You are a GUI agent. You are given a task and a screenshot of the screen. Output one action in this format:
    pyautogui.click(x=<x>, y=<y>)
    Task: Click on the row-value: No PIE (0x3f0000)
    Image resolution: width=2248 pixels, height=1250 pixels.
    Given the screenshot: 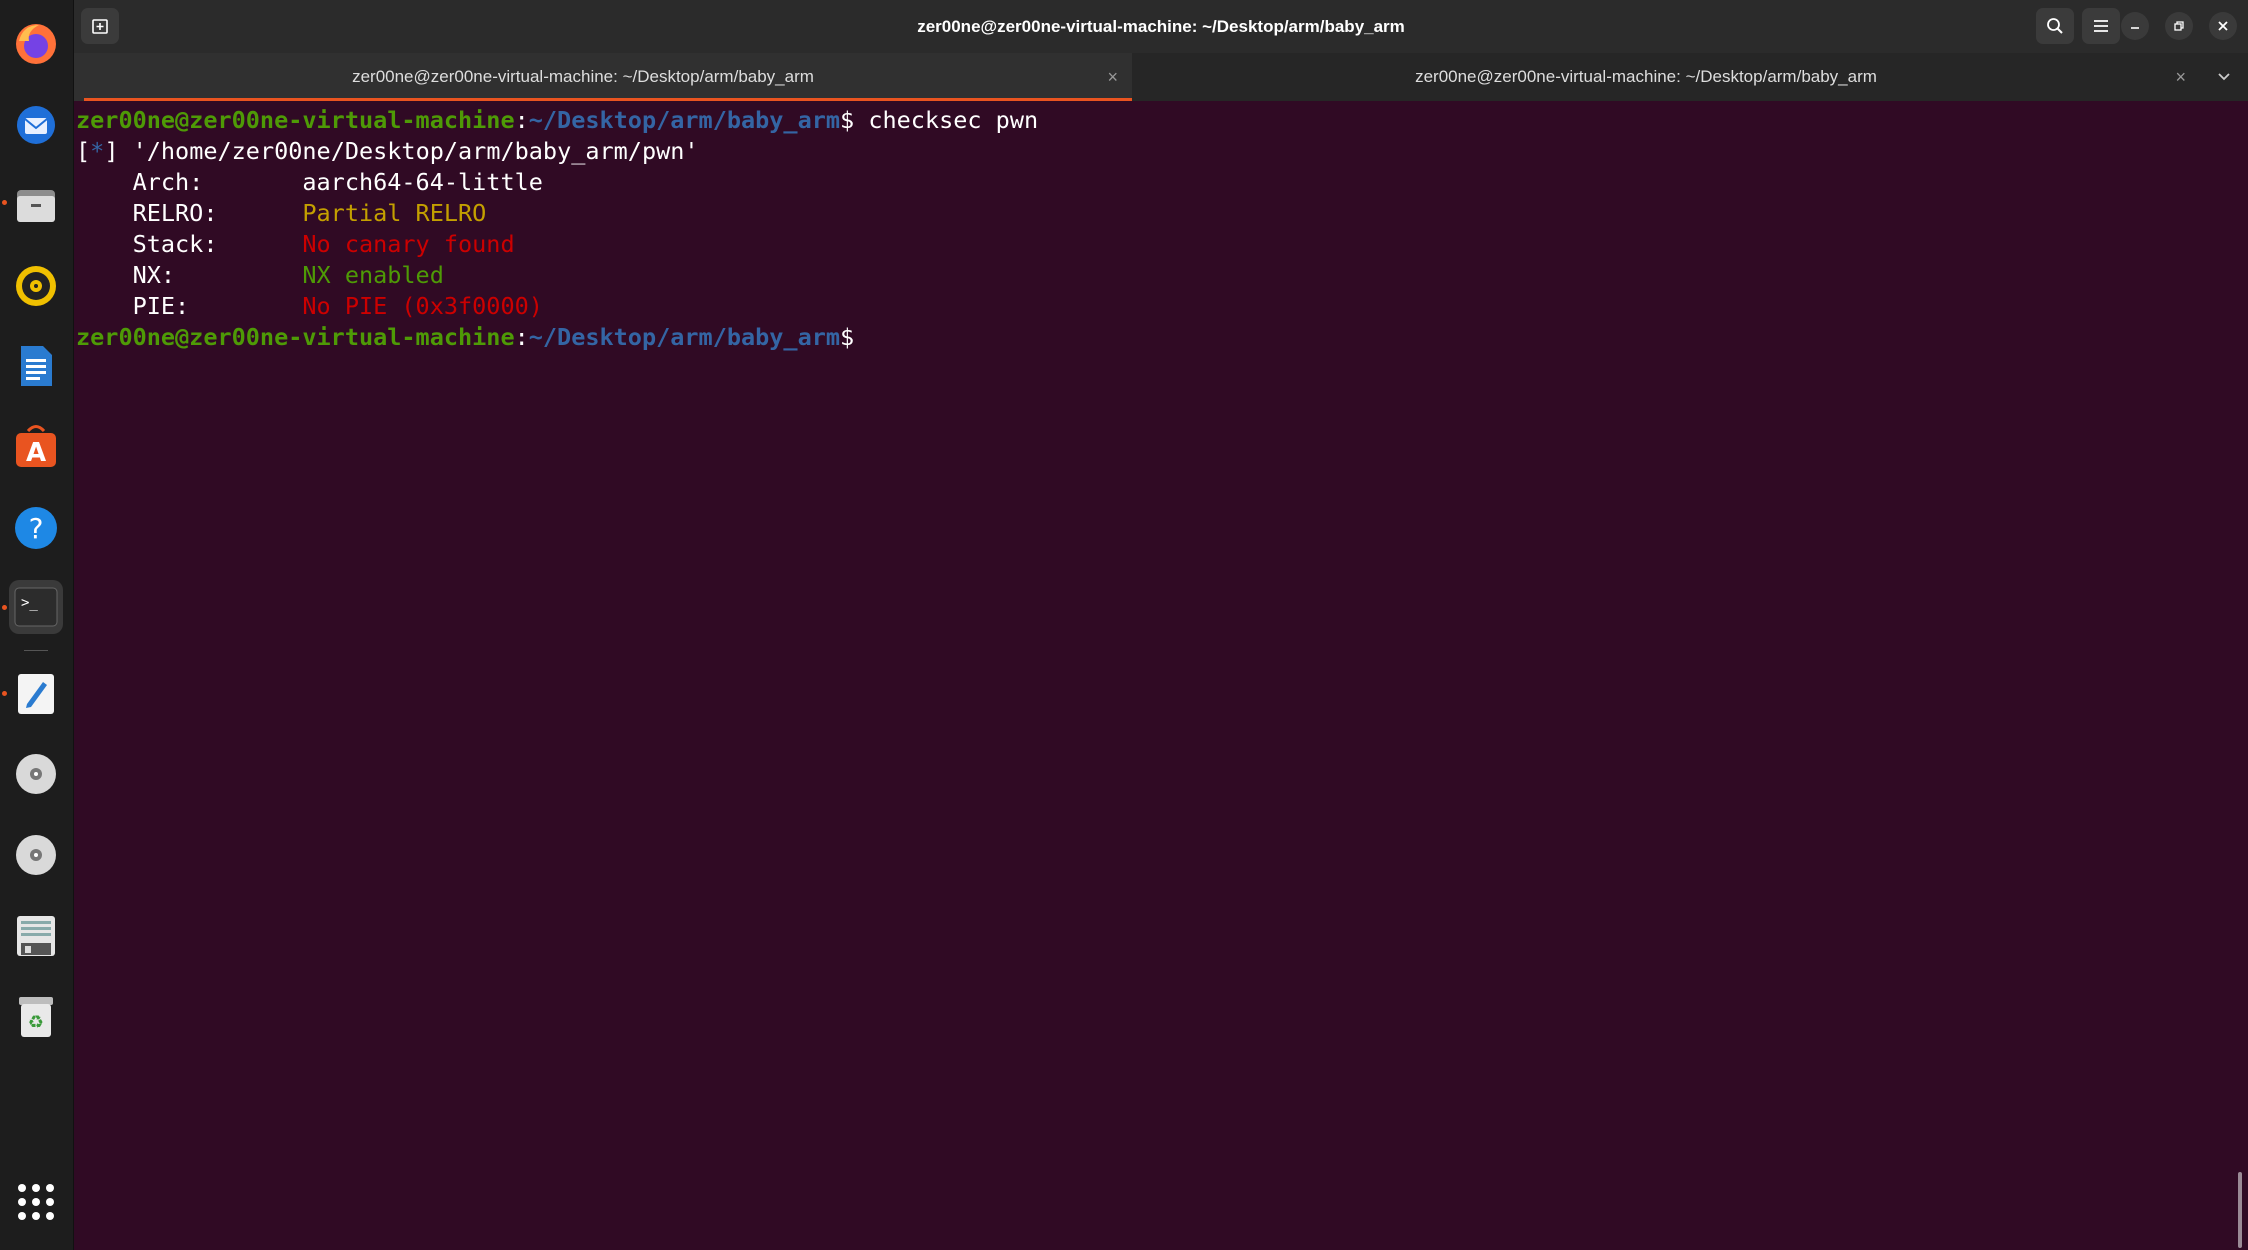 What is the action you would take?
    pyautogui.click(x=422, y=306)
    